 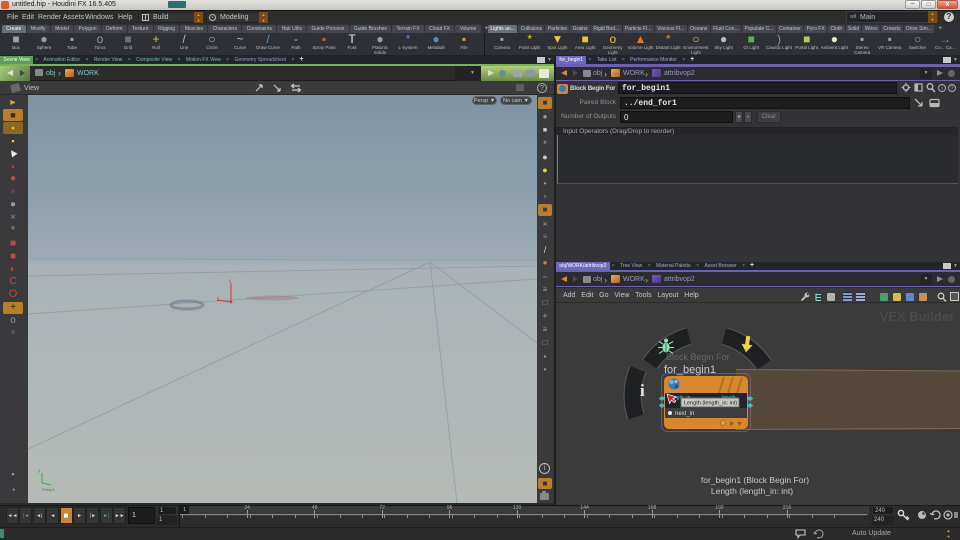 What do you see at coordinates (755, 480) in the screenshot?
I see `svg-text: for_begin1 (Block Begin For)` at bounding box center [755, 480].